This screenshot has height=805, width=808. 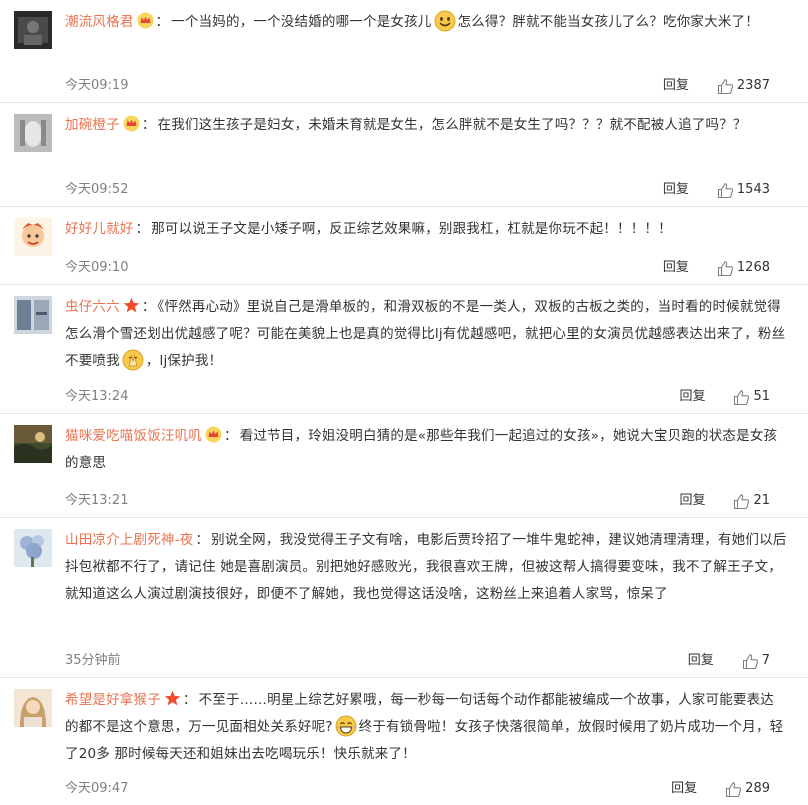 I want to click on username: 猫咪爱吃喵饭饭汪叽叽, so click(x=133, y=436).